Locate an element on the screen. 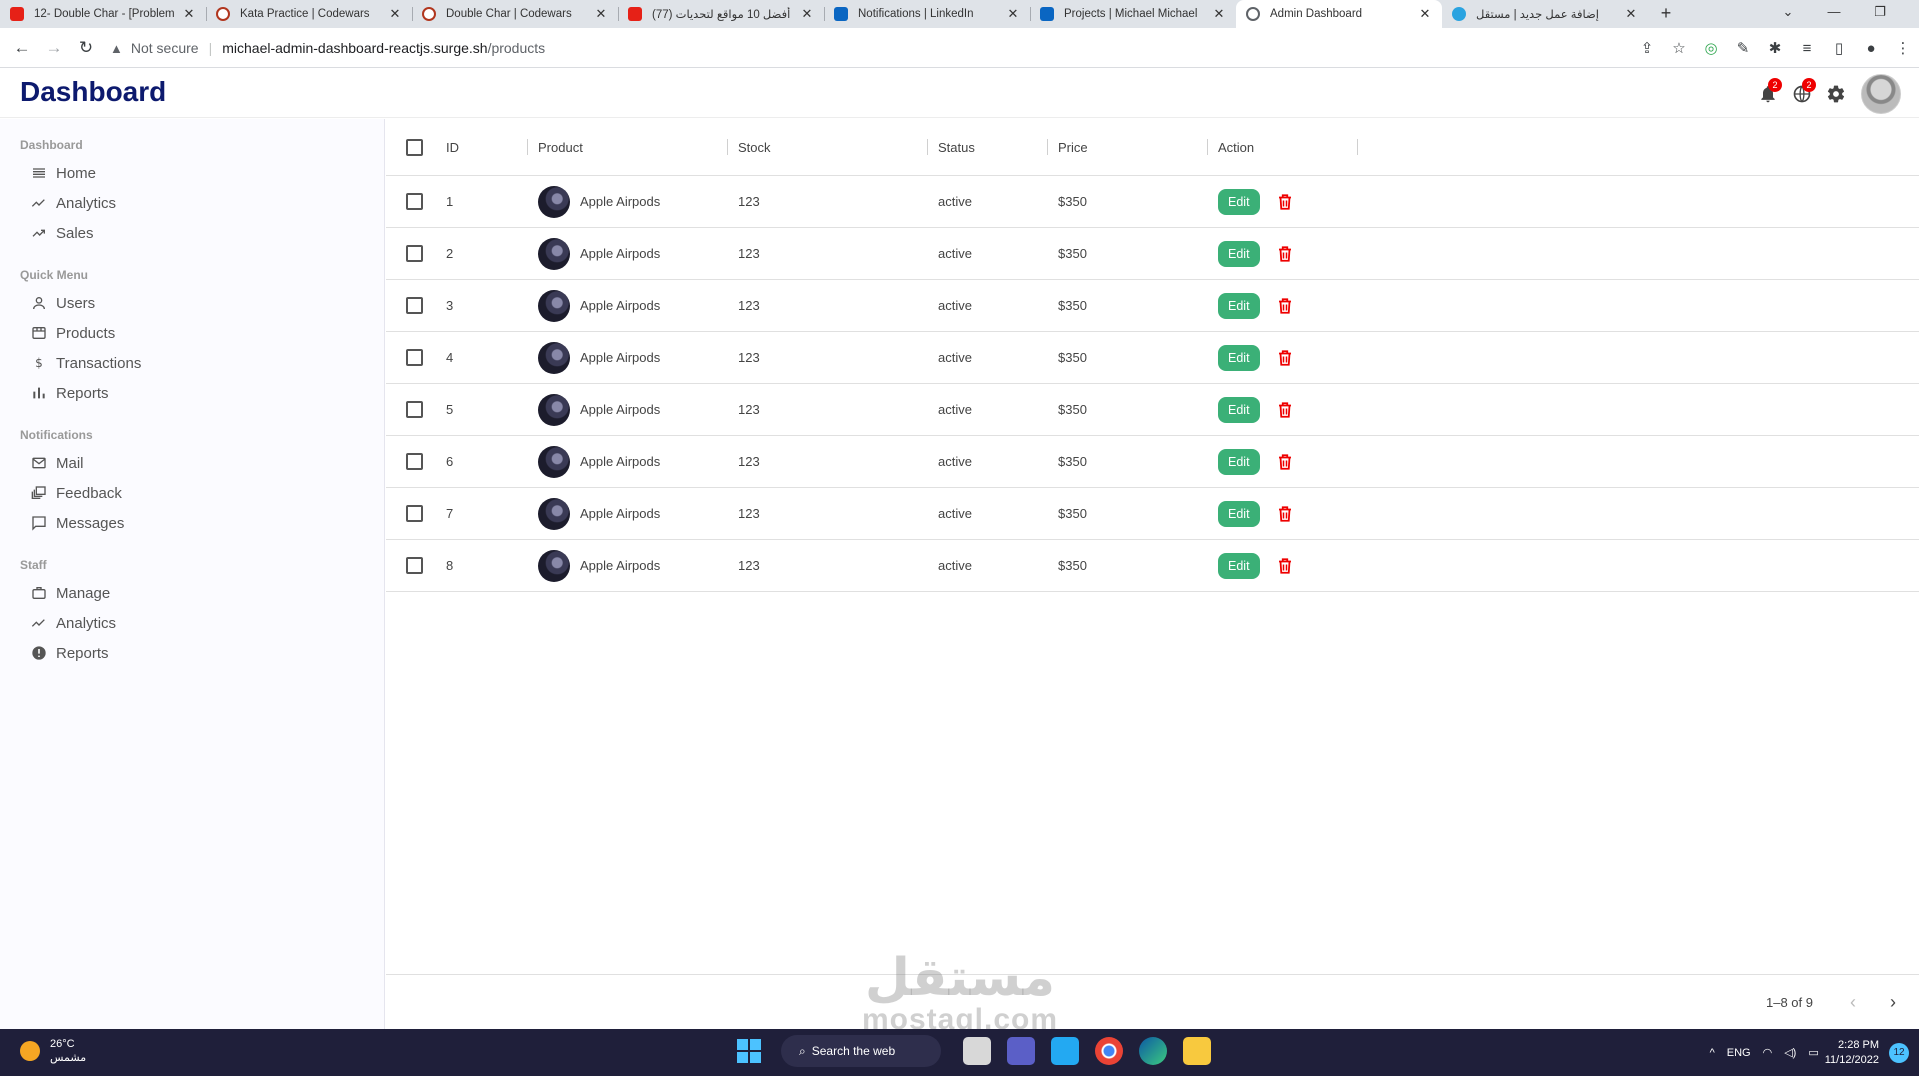 The height and width of the screenshot is (1076, 1919). reading-list-icon: ≡ is located at coordinates (1807, 48).